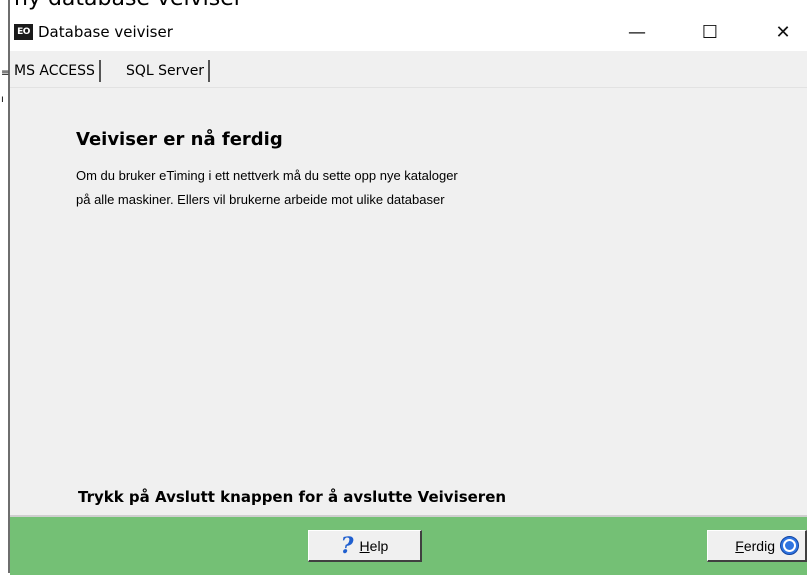 The height and width of the screenshot is (575, 807). Describe the element at coordinates (347, 545) in the screenshot. I see `question-mark-icon: ?` at that location.